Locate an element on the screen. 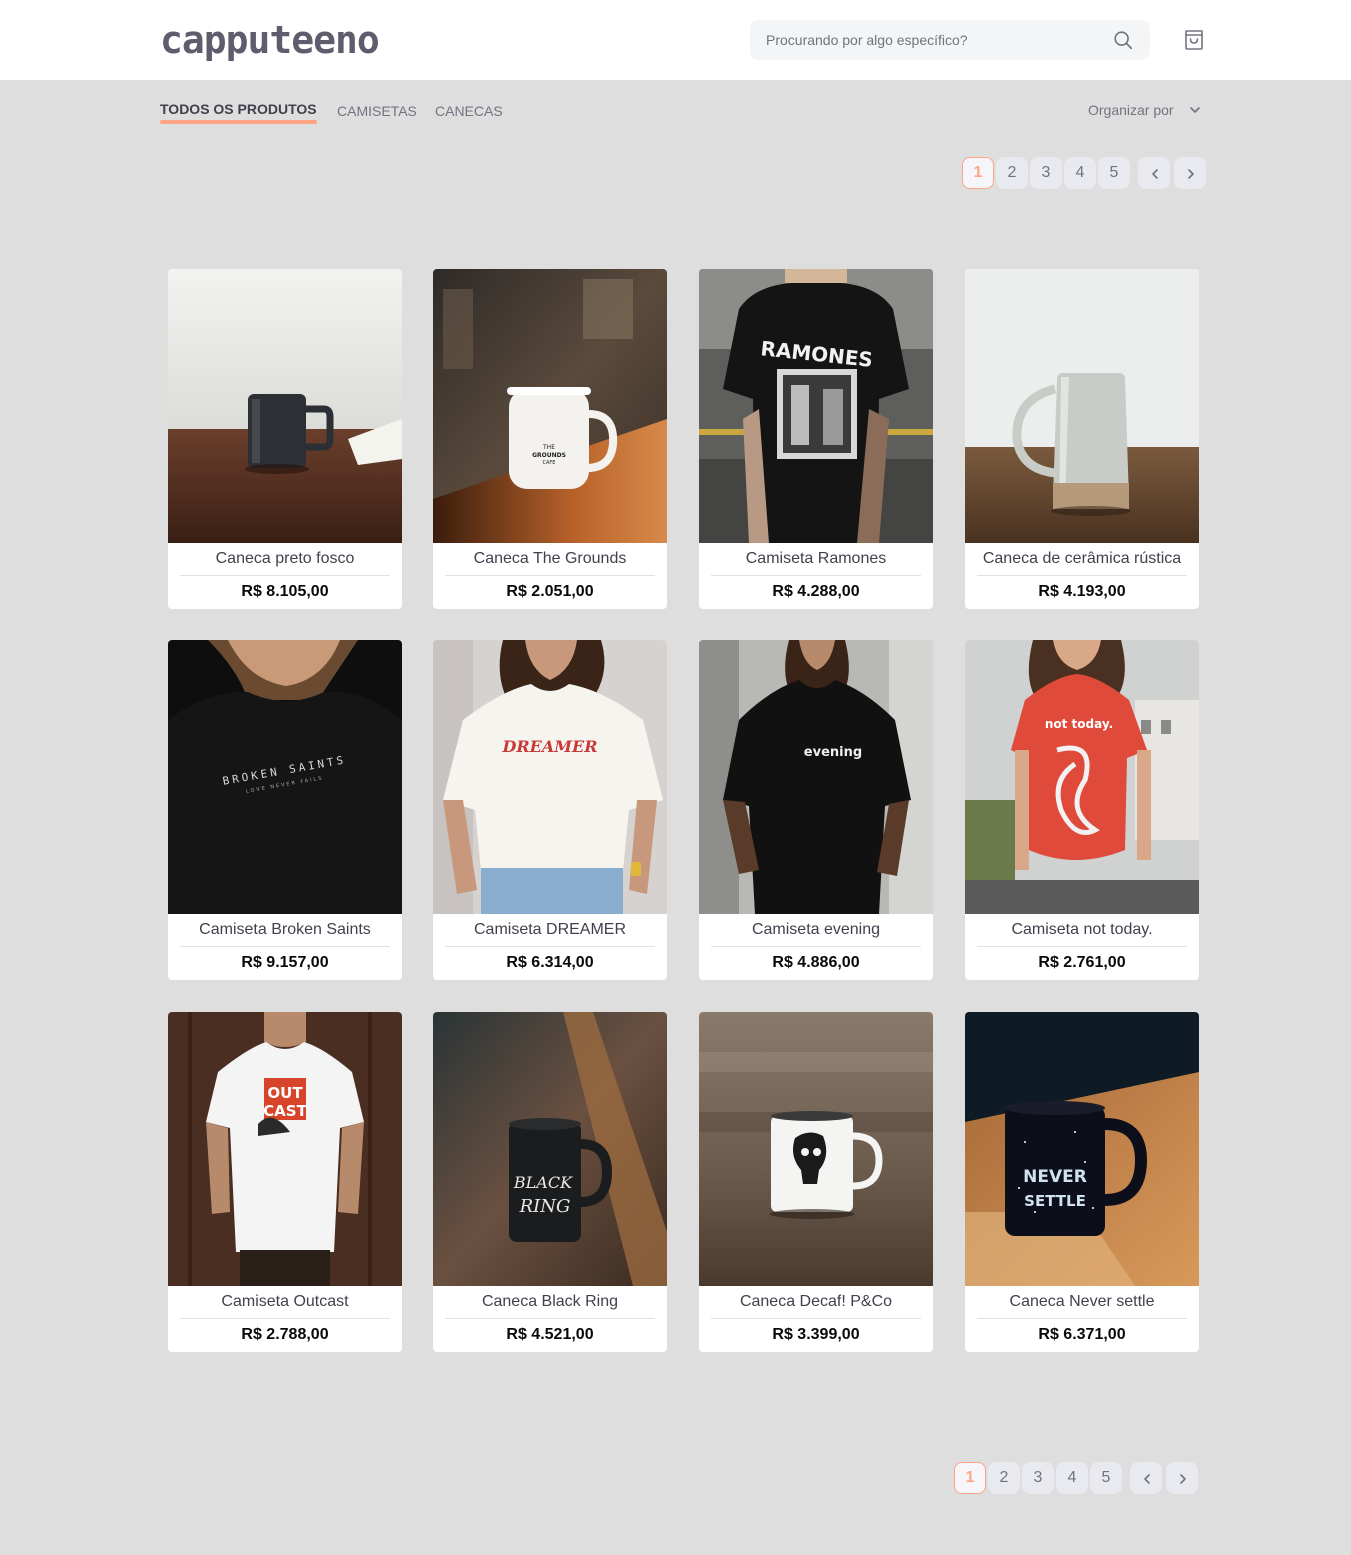 This screenshot has width=1351, height=1555. mug-print-text: BLACK is located at coordinates (543, 1182).